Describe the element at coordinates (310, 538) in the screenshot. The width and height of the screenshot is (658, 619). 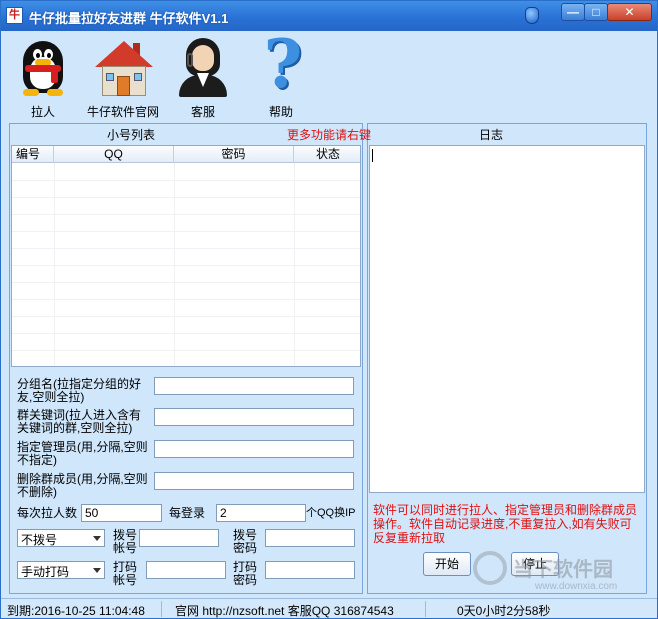
I see `dial-password-input` at that location.